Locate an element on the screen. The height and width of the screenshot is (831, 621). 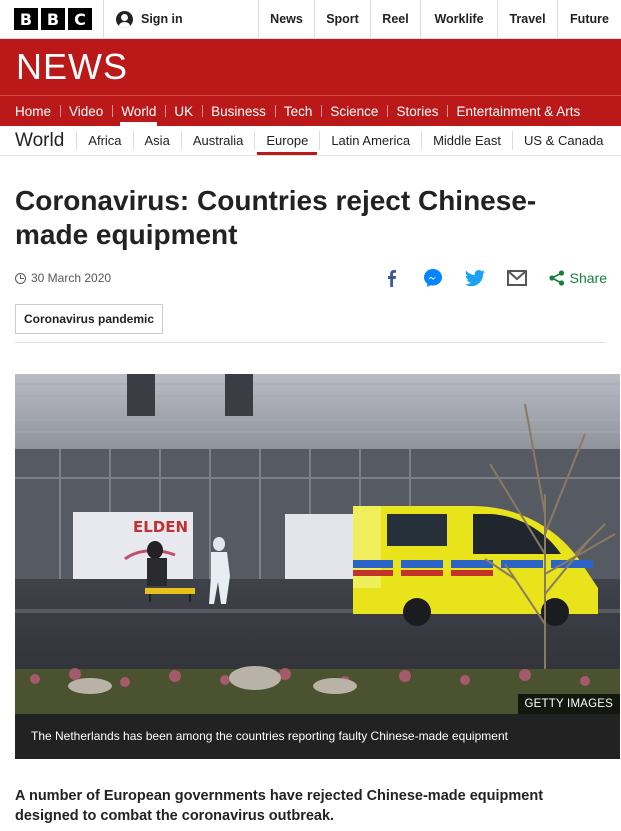
divider is located at coordinates (310, 342).